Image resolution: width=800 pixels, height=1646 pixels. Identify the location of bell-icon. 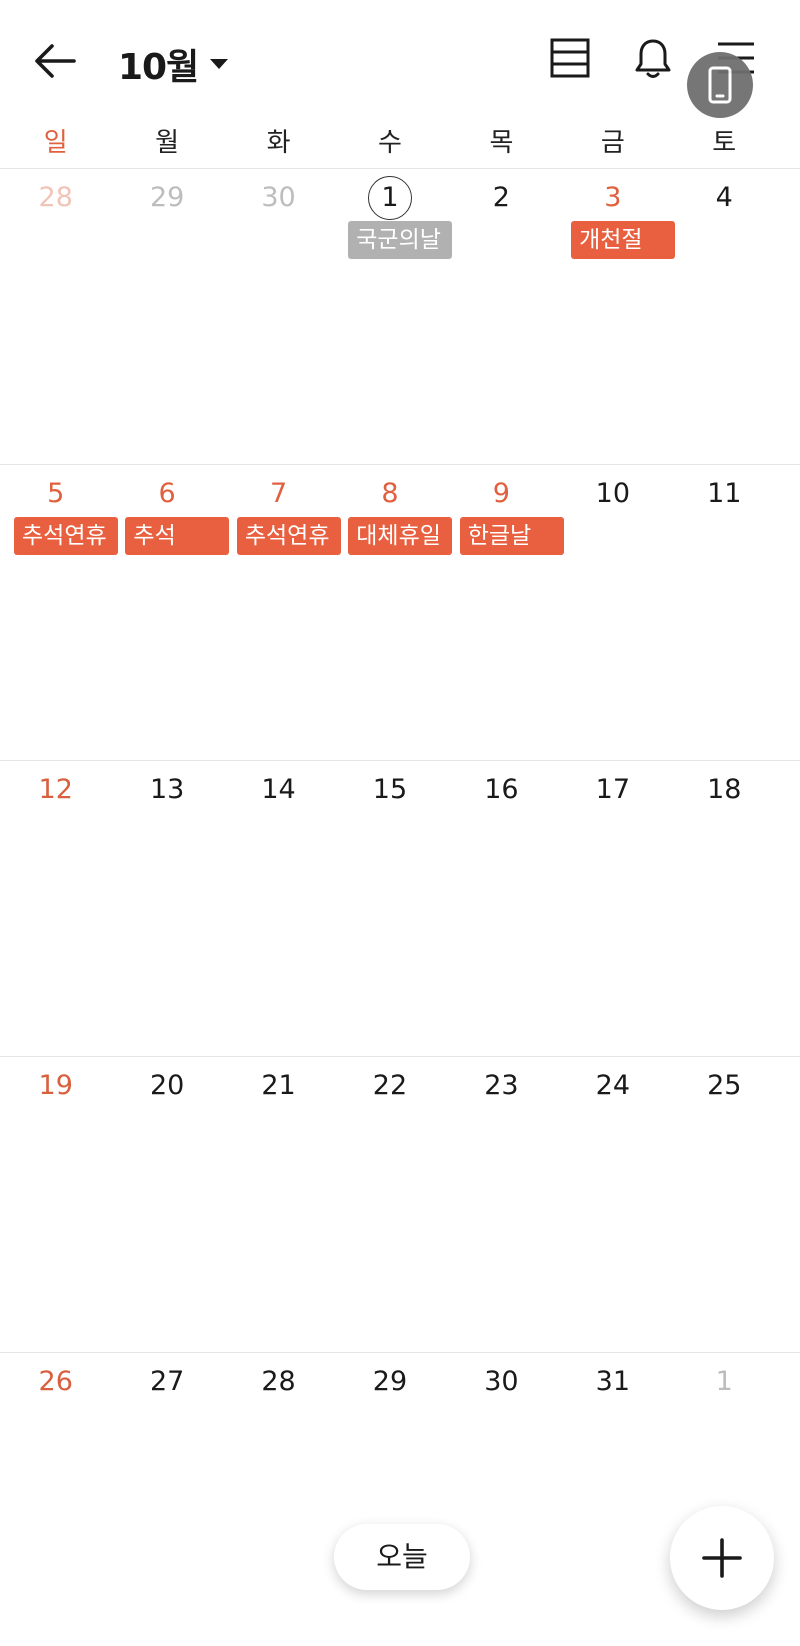
(653, 58).